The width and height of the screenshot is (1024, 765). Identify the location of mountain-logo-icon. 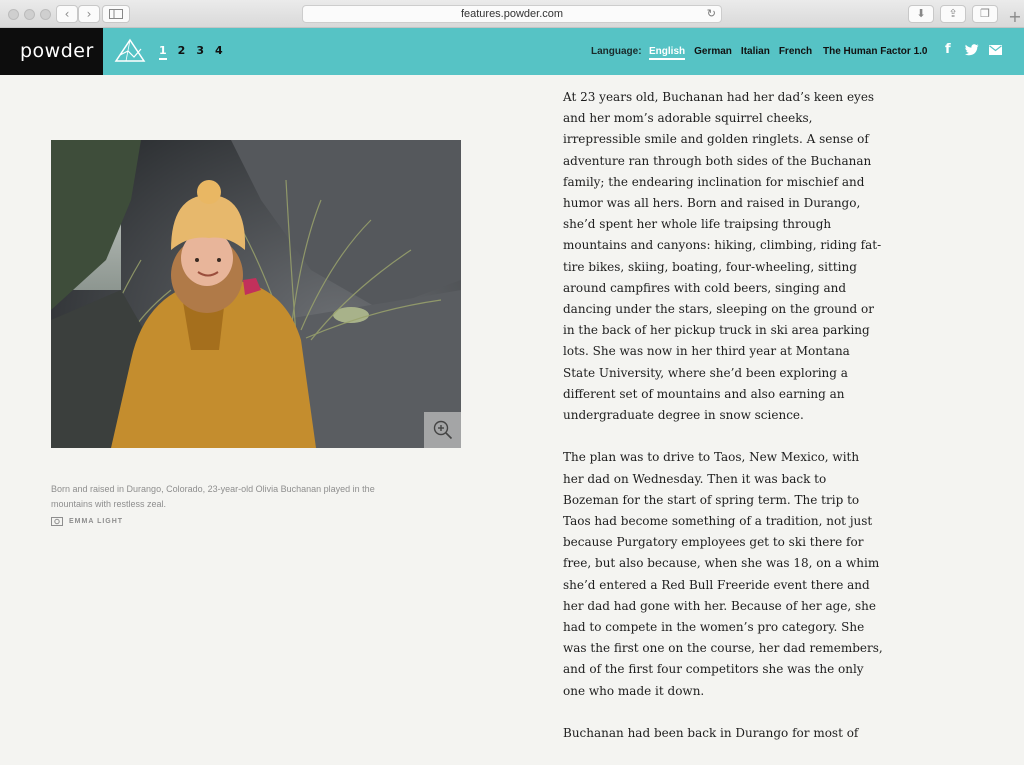
(130, 51).